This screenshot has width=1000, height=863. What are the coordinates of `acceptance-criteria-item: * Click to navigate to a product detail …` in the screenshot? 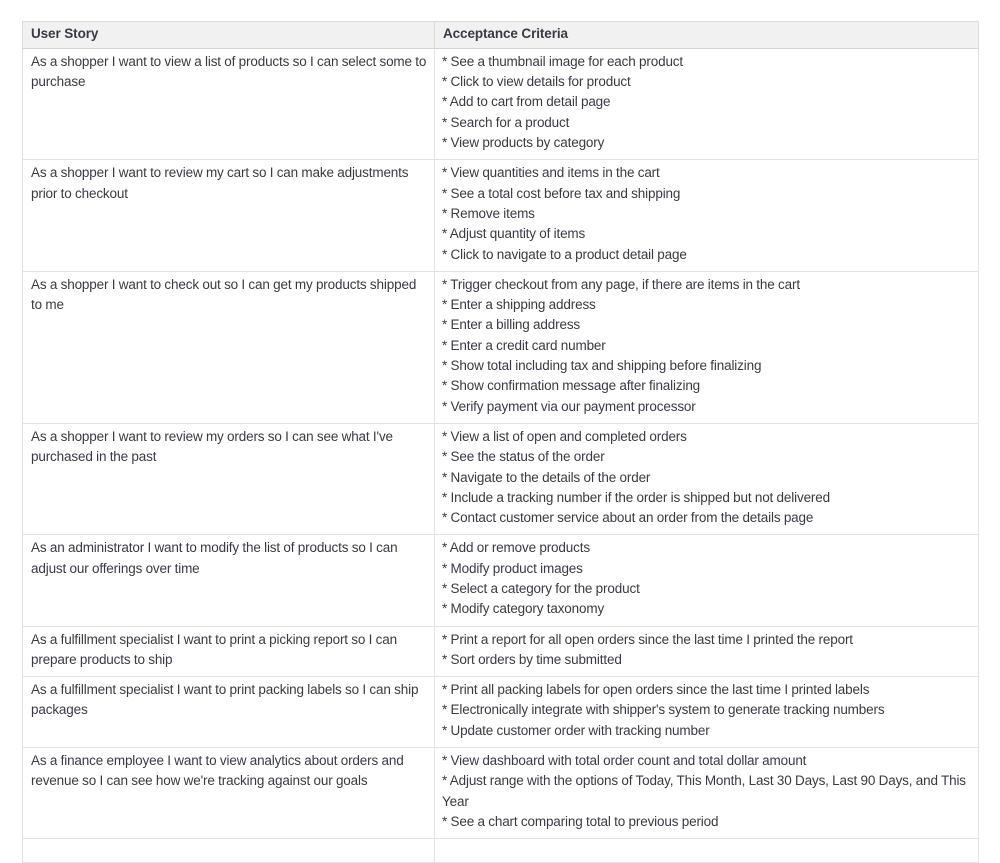 It's located at (564, 254).